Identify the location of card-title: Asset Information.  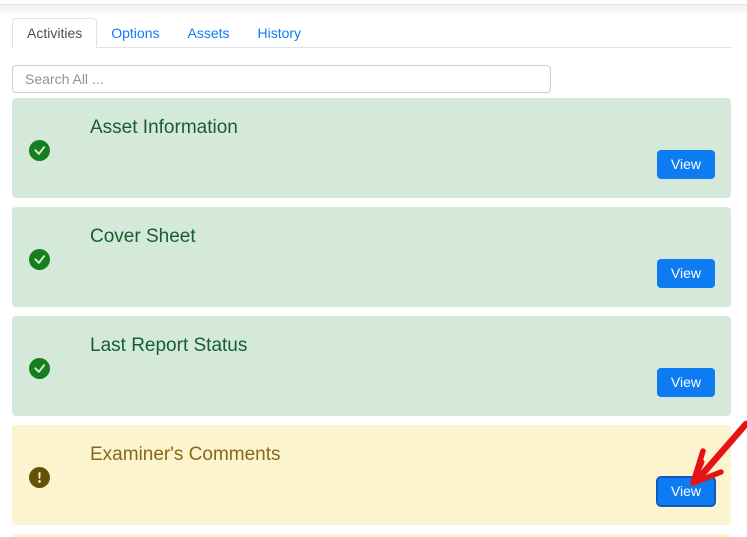
(164, 127).